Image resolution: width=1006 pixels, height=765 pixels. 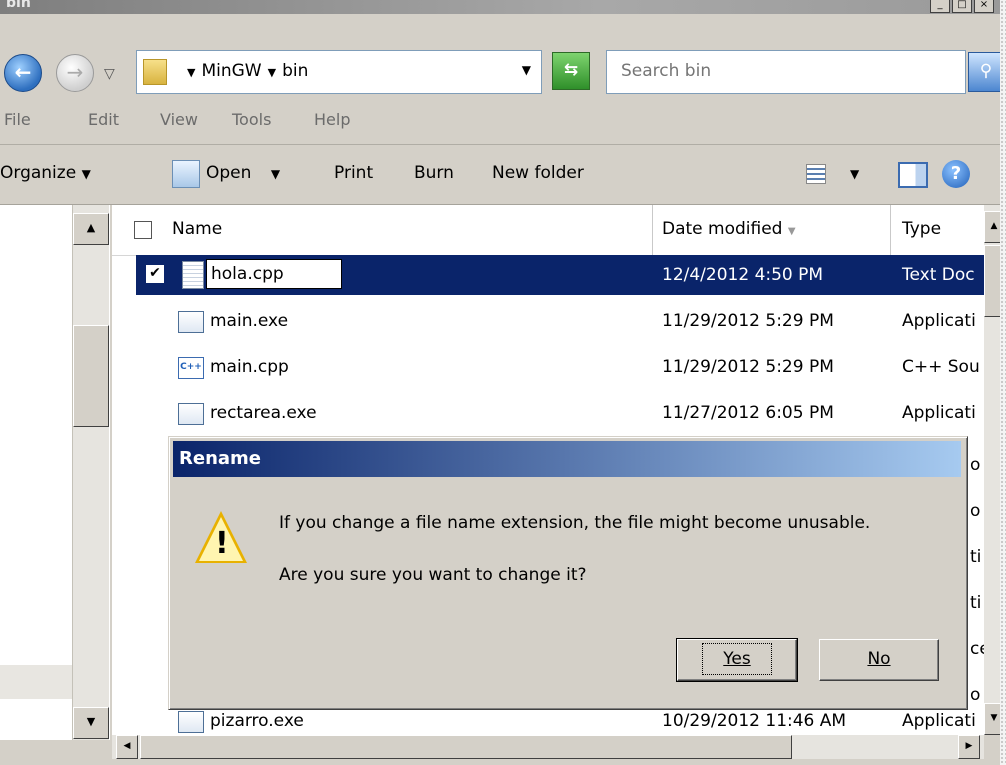 I want to click on open-label: Open, so click(x=229, y=173).